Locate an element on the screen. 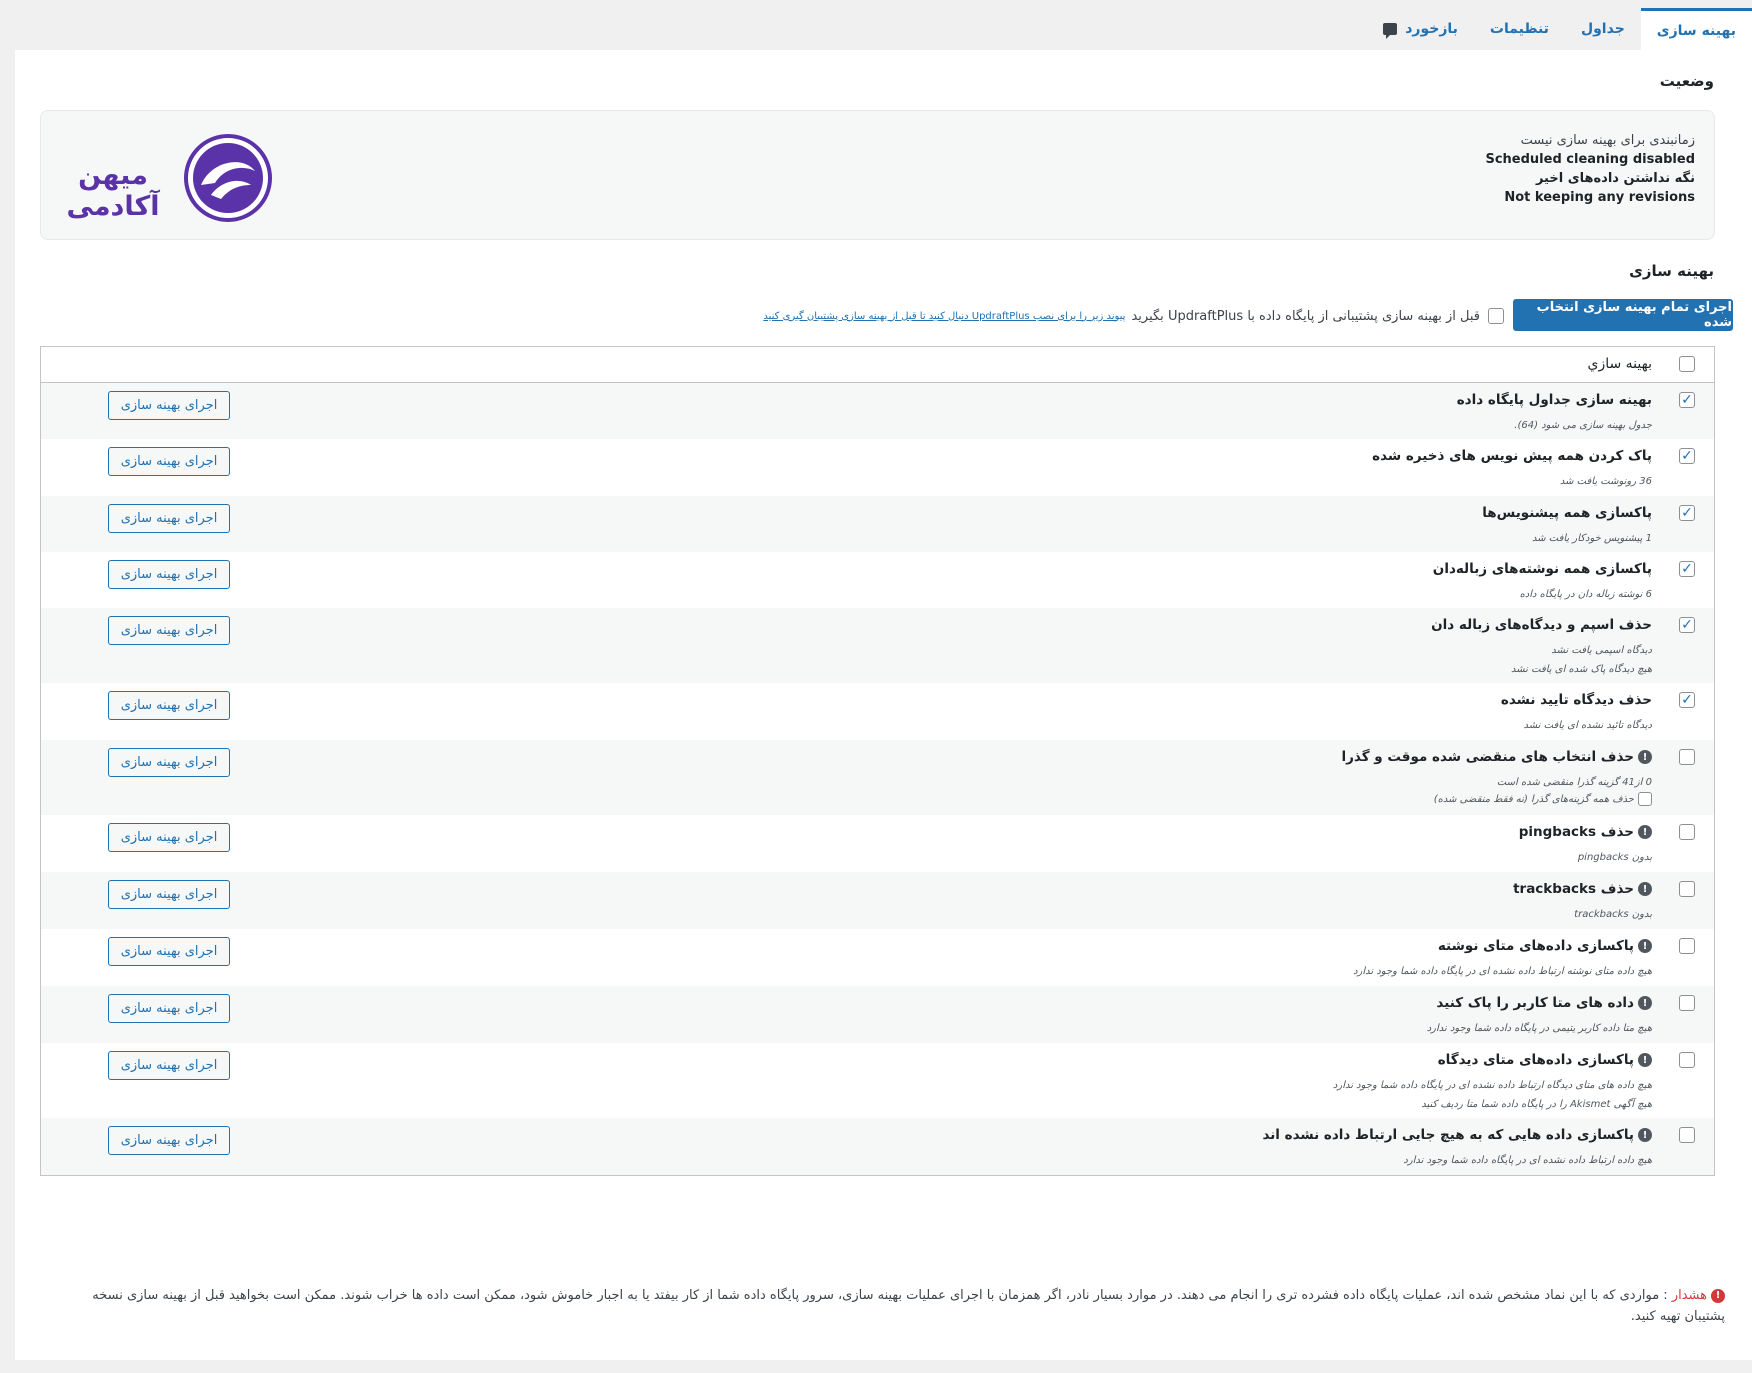  optimization-name: ! پاکسازی داده‌های متای دیدگاه is located at coordinates (1492, 1060).